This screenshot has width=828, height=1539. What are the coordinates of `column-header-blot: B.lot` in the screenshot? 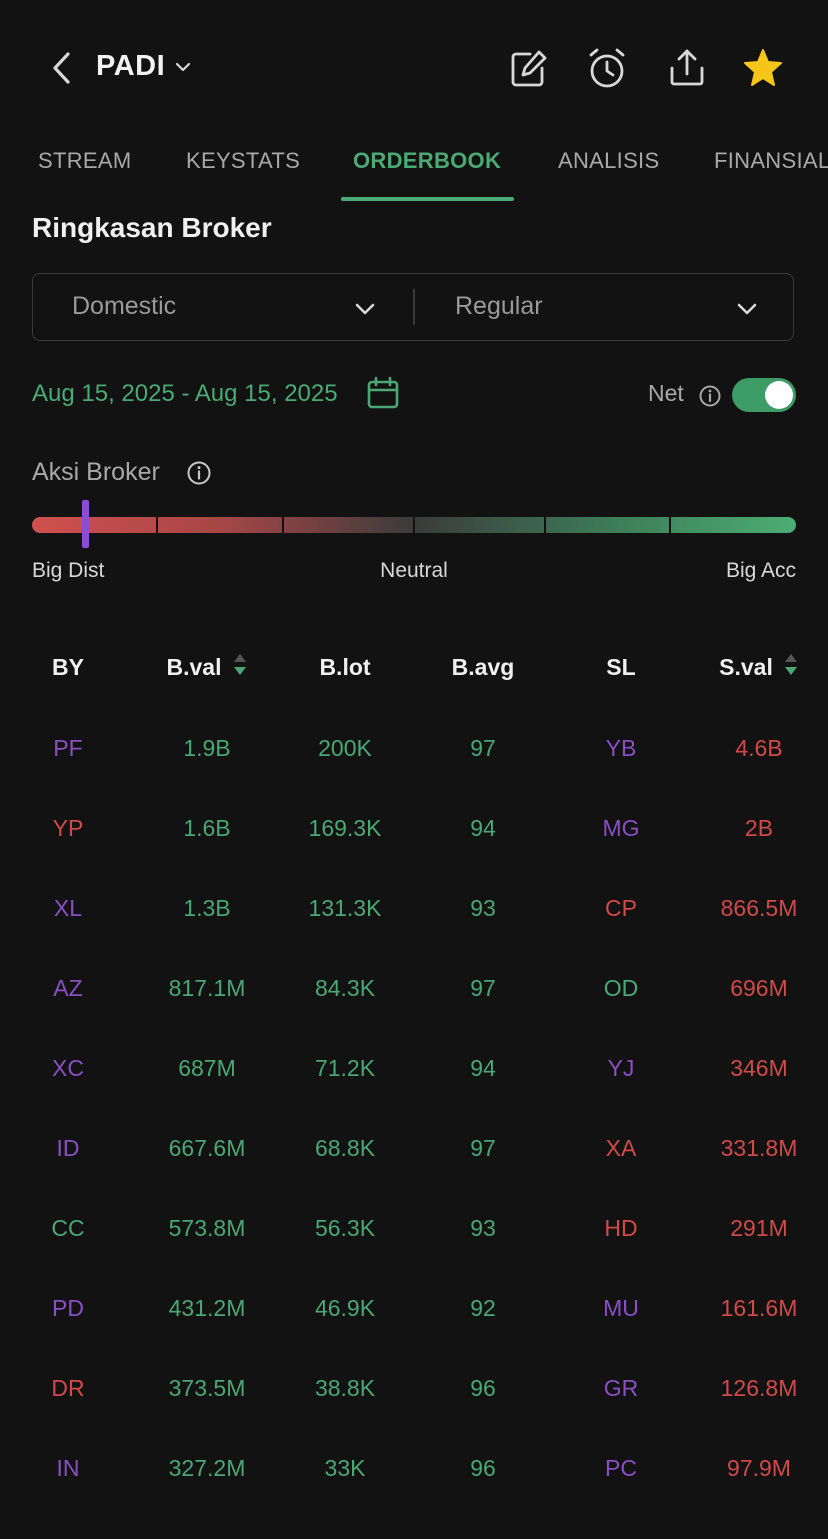 It's located at (345, 667).